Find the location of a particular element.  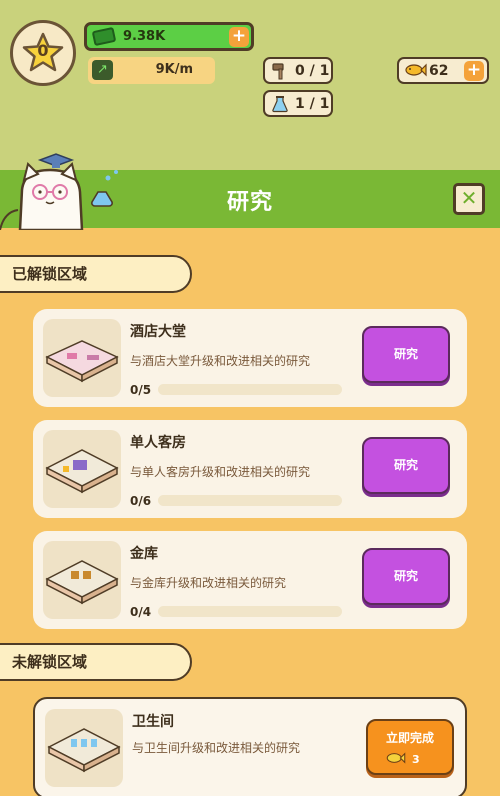

card-title: 酒店大堂 is located at coordinates (158, 332).